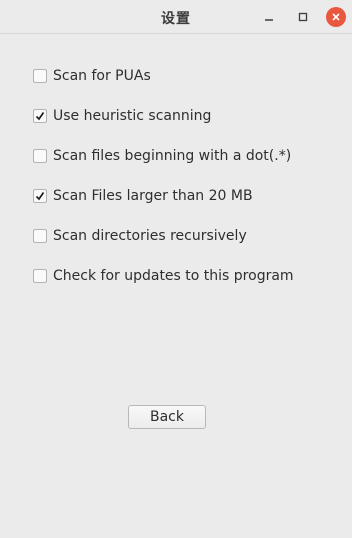 This screenshot has height=538, width=352. What do you see at coordinates (153, 196) in the screenshot?
I see `option-label: Scan Files larger than 20 MB` at bounding box center [153, 196].